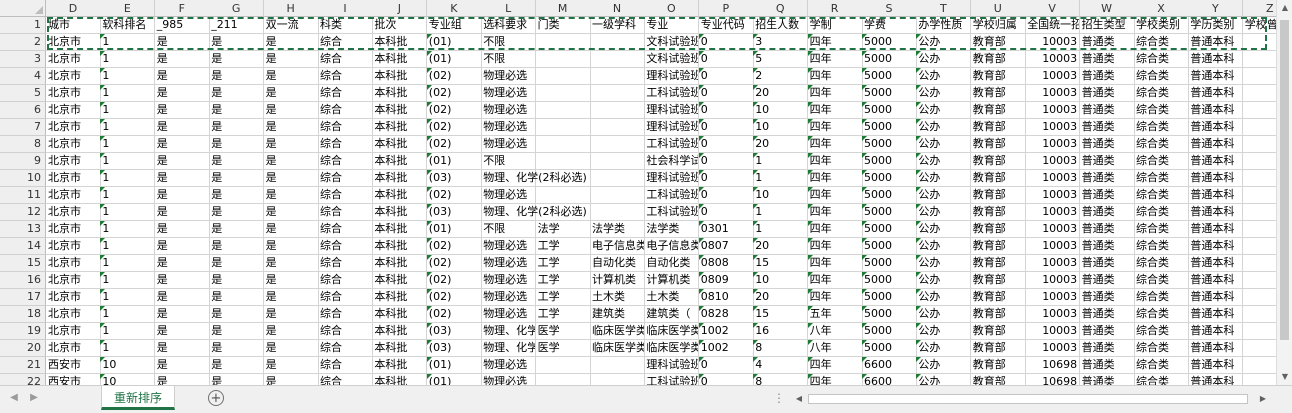 The height and width of the screenshot is (413, 1292). What do you see at coordinates (781, 365) in the screenshot?
I see `data-cell: 4` at bounding box center [781, 365].